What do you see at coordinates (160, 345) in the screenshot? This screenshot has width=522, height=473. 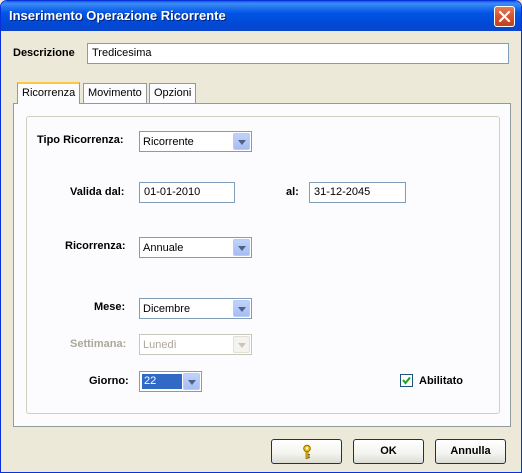 I see `settimana-value: Lunedì` at bounding box center [160, 345].